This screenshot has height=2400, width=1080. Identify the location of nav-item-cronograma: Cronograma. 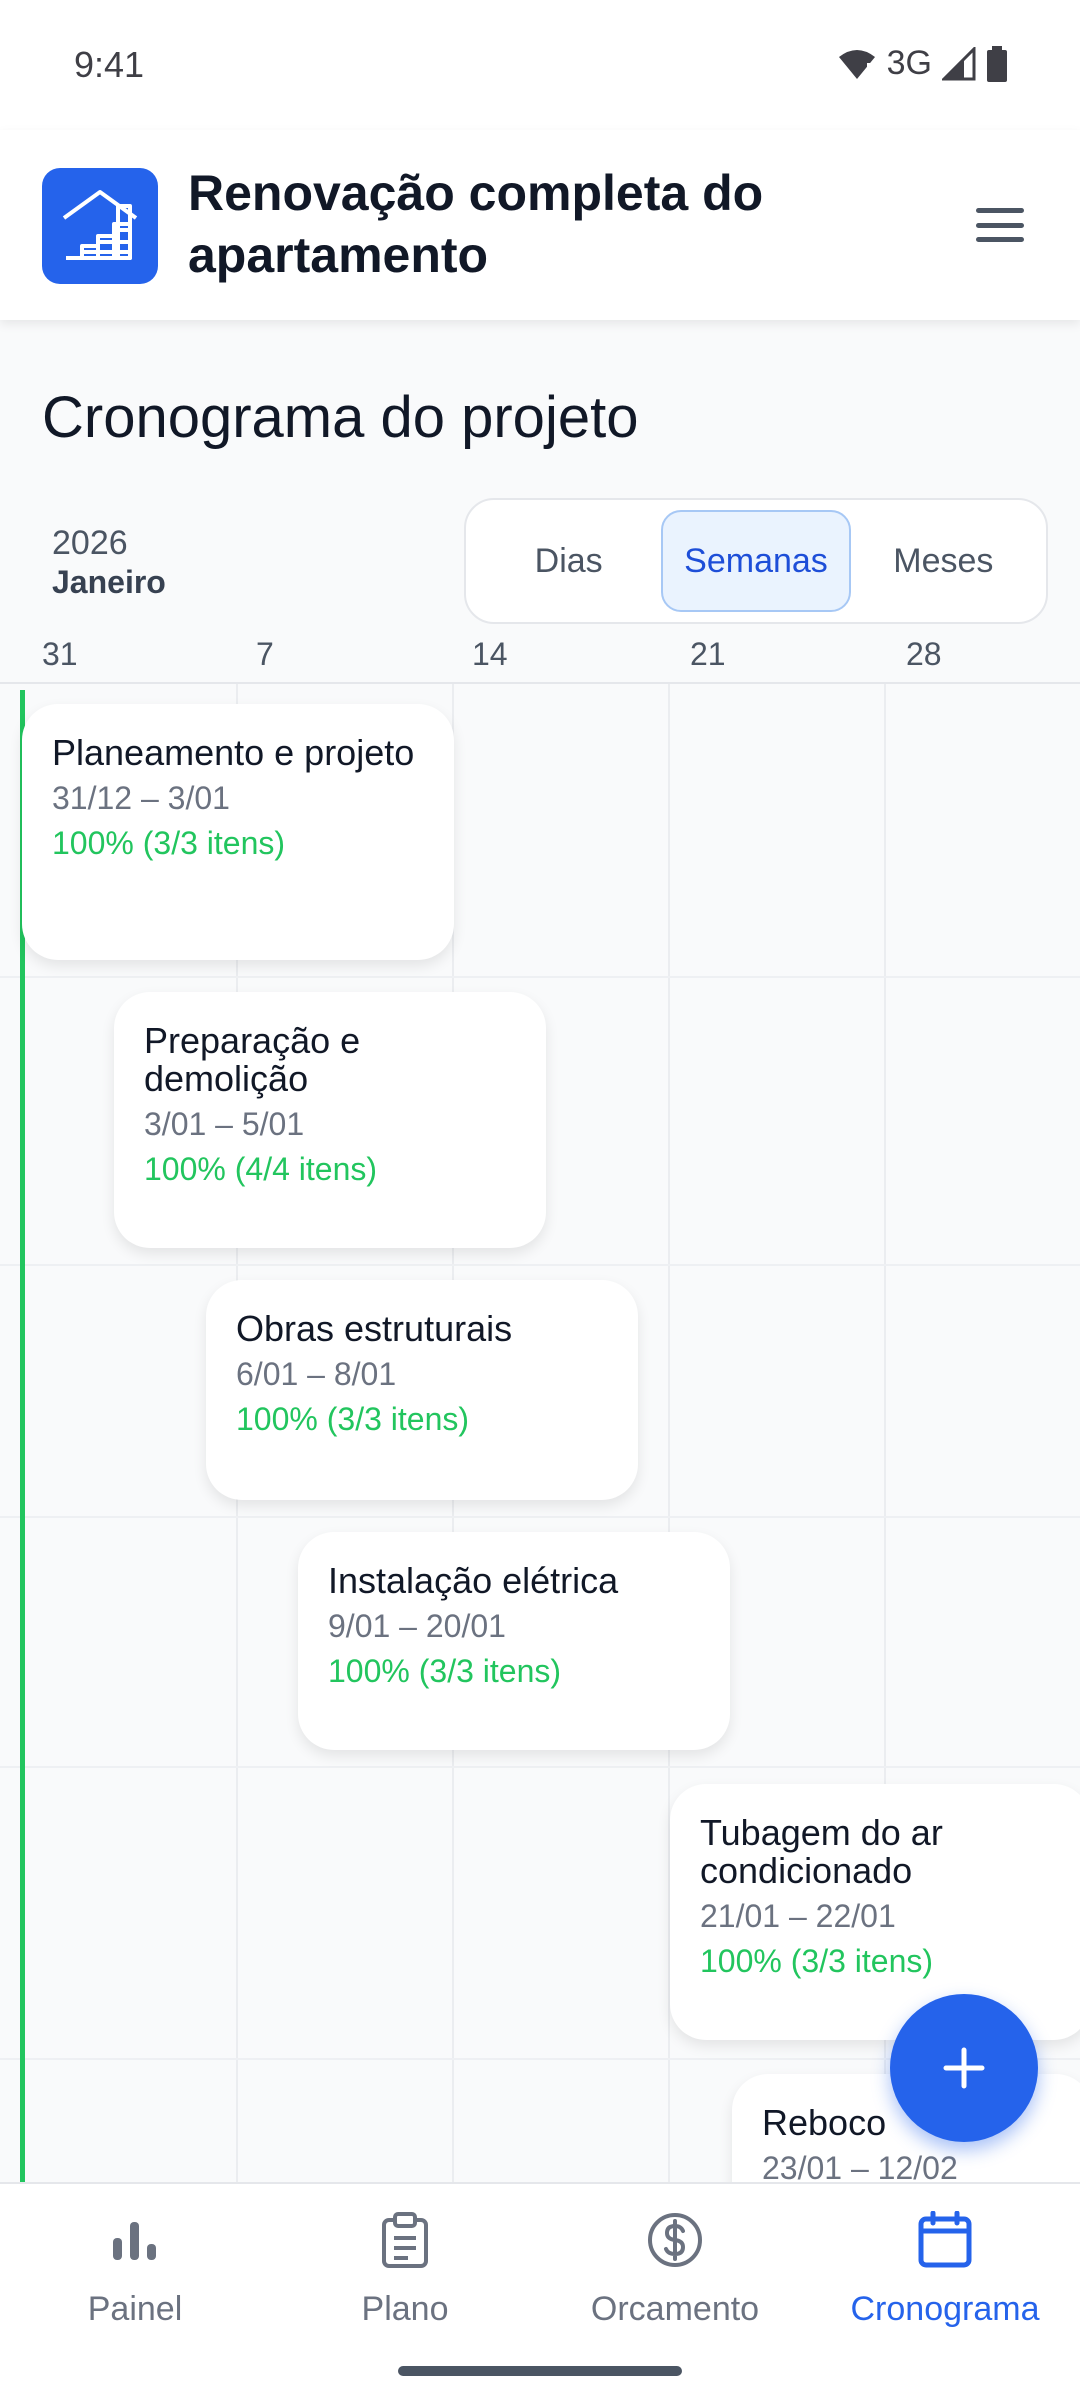
(945, 2266).